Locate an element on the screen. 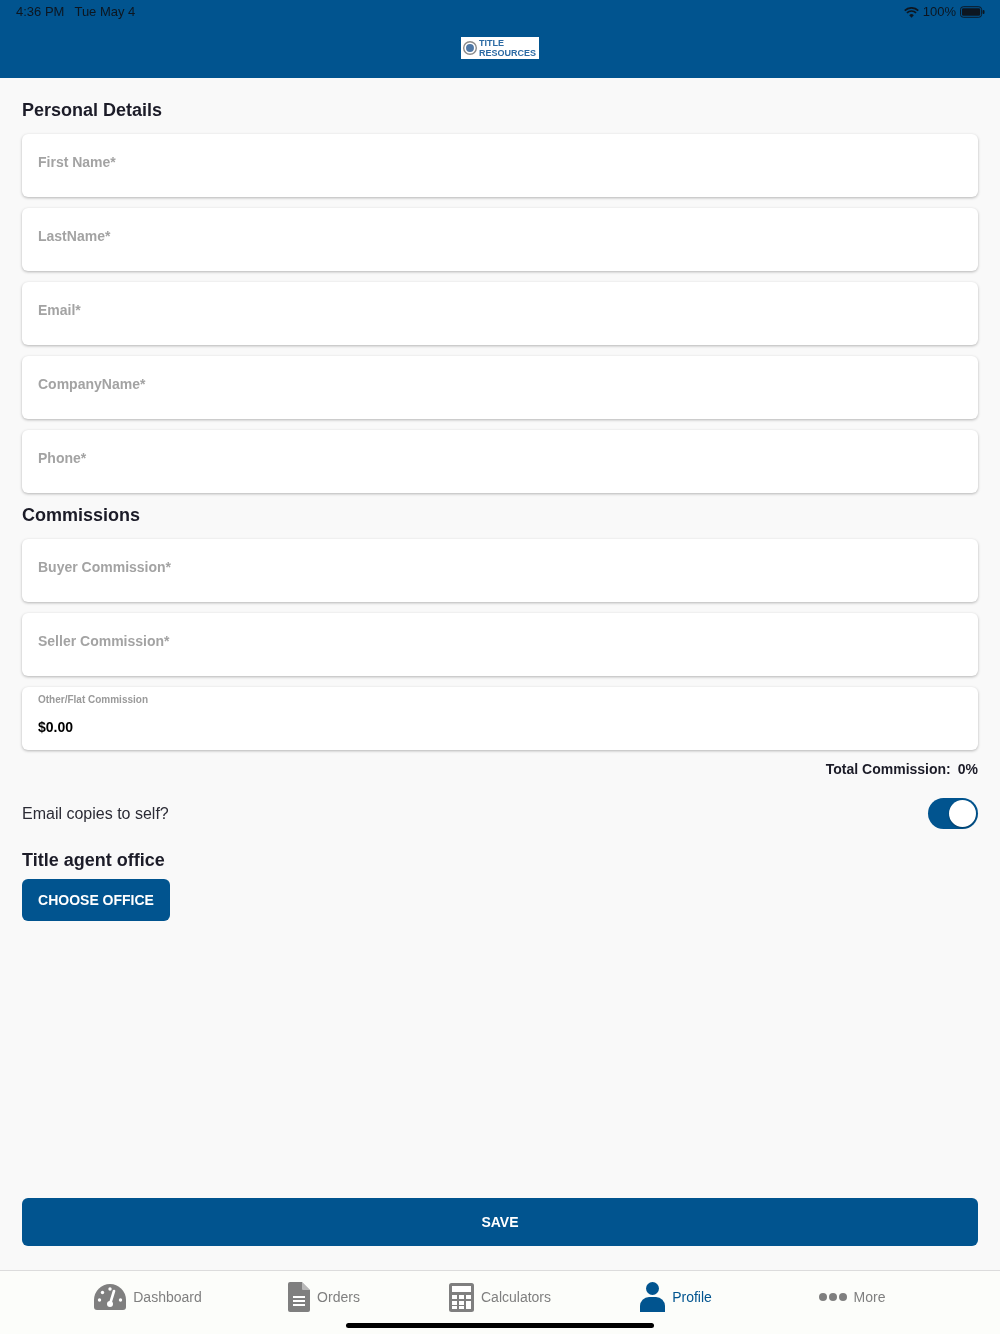  calculator-icon is located at coordinates (461, 1297).